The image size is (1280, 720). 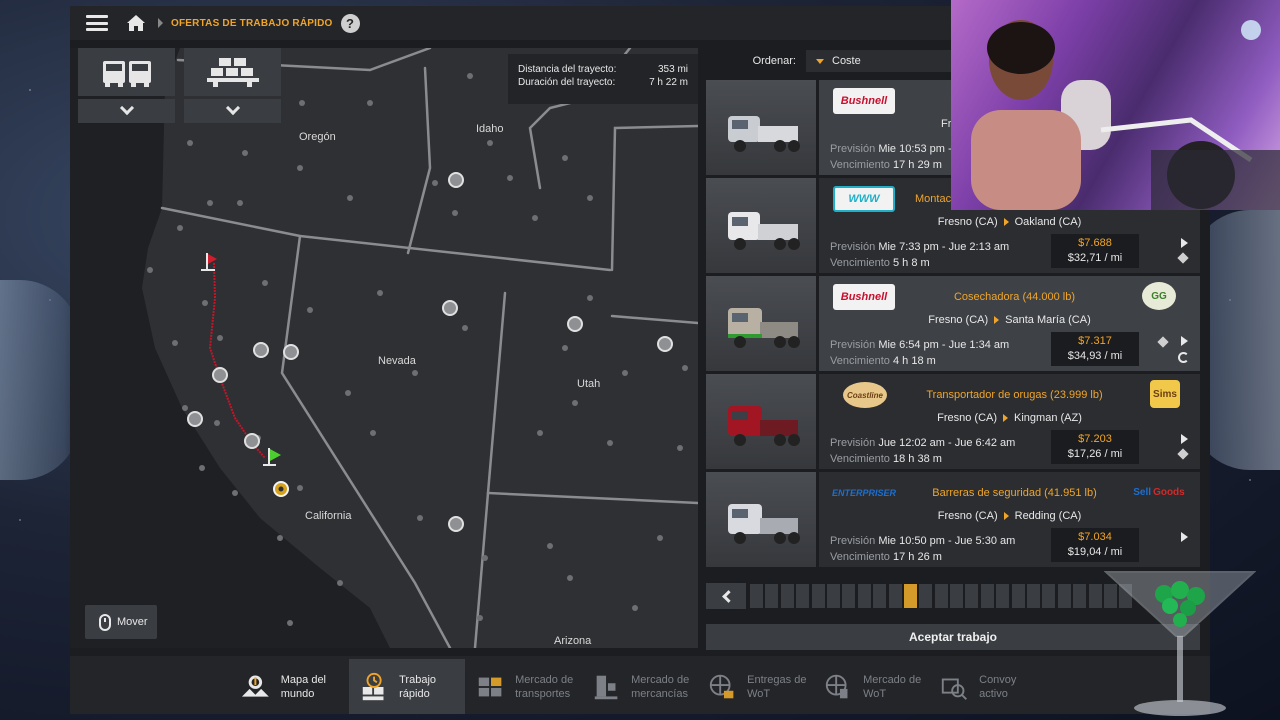 What do you see at coordinates (998, 686) in the screenshot?
I see `nav-label: Convoy activo` at bounding box center [998, 686].